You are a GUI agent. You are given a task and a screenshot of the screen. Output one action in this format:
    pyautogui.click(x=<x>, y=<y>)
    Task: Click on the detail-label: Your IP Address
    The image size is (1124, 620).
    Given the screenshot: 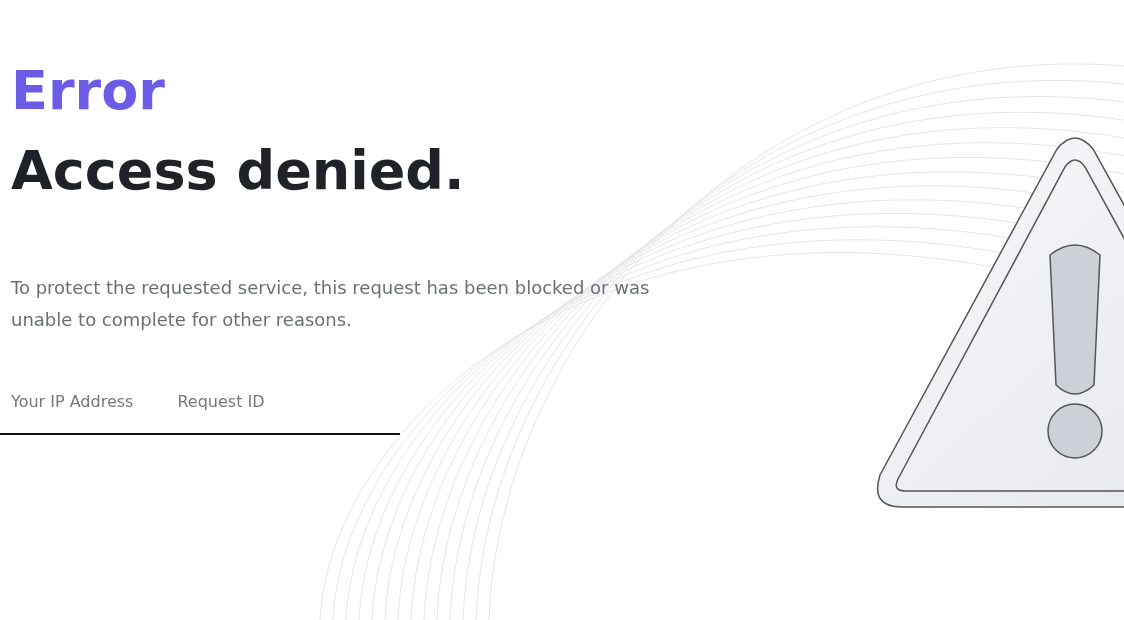 What is the action you would take?
    pyautogui.click(x=72, y=401)
    